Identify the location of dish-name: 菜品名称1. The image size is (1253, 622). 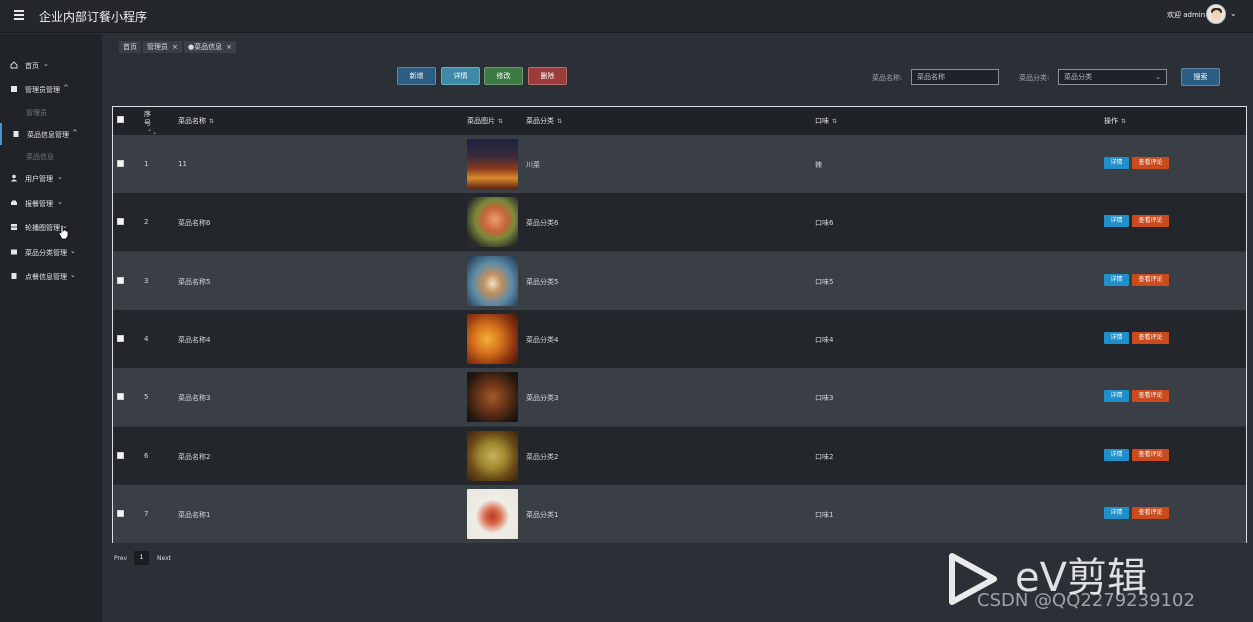
(194, 515).